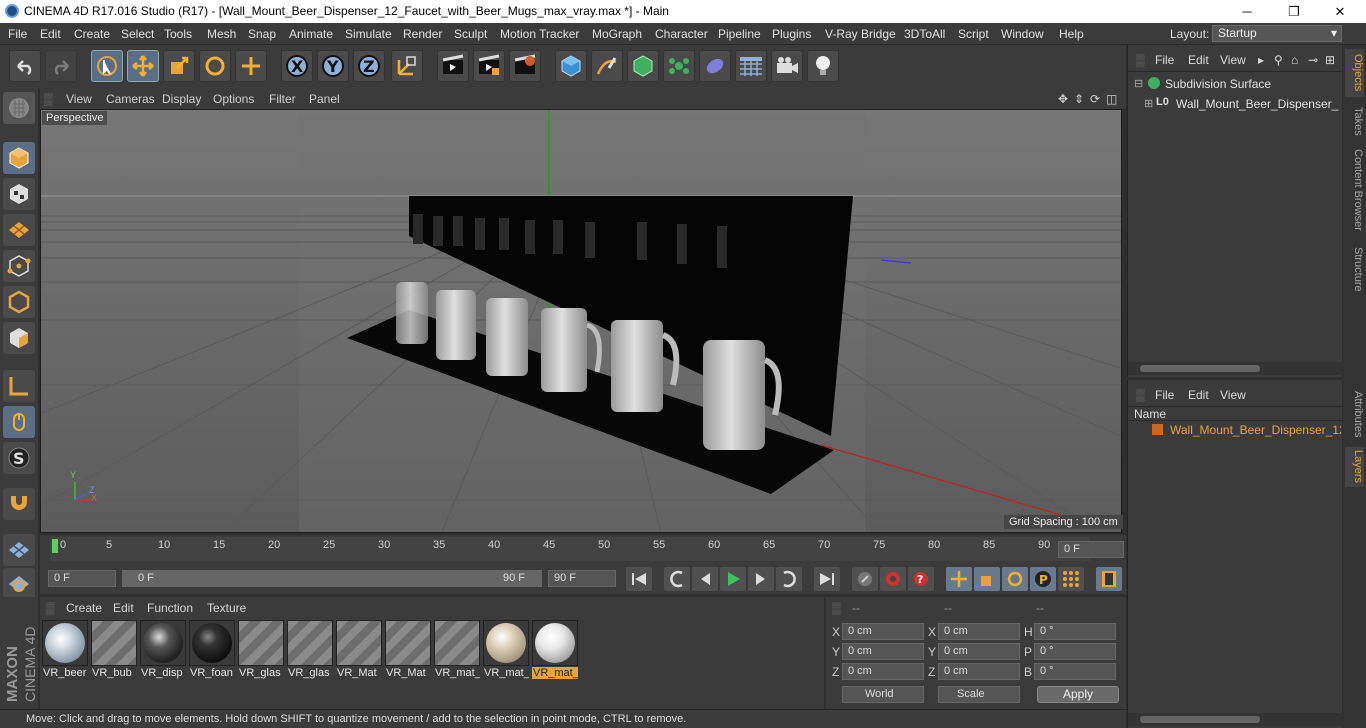 Image resolution: width=1366 pixels, height=728 pixels. What do you see at coordinates (865, 579) in the screenshot?
I see `record-keys-button` at bounding box center [865, 579].